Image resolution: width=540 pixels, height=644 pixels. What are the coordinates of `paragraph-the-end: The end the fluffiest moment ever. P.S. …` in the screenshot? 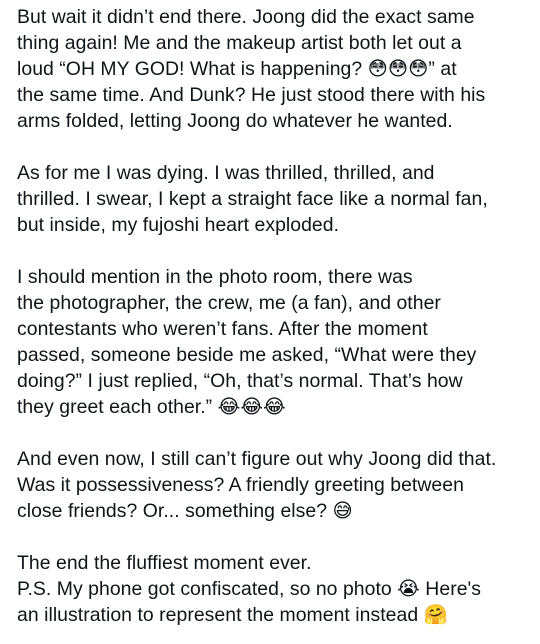 It's located at (249, 589).